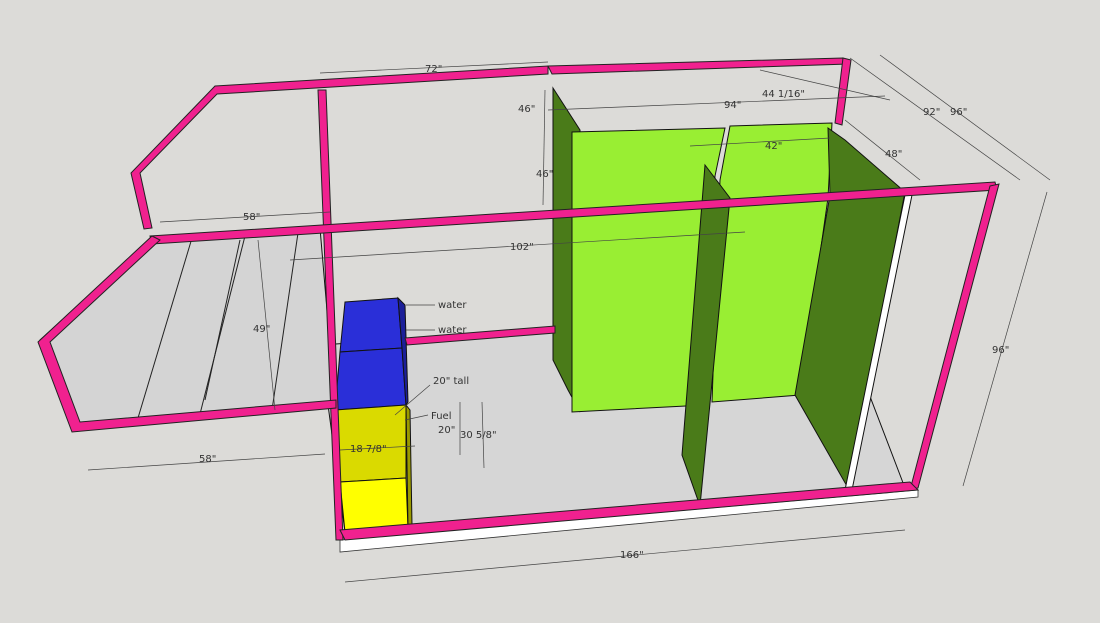 The image size is (1100, 623). Describe the element at coordinates (251, 217) in the screenshot. I see `dim-58-top: 58"` at that location.